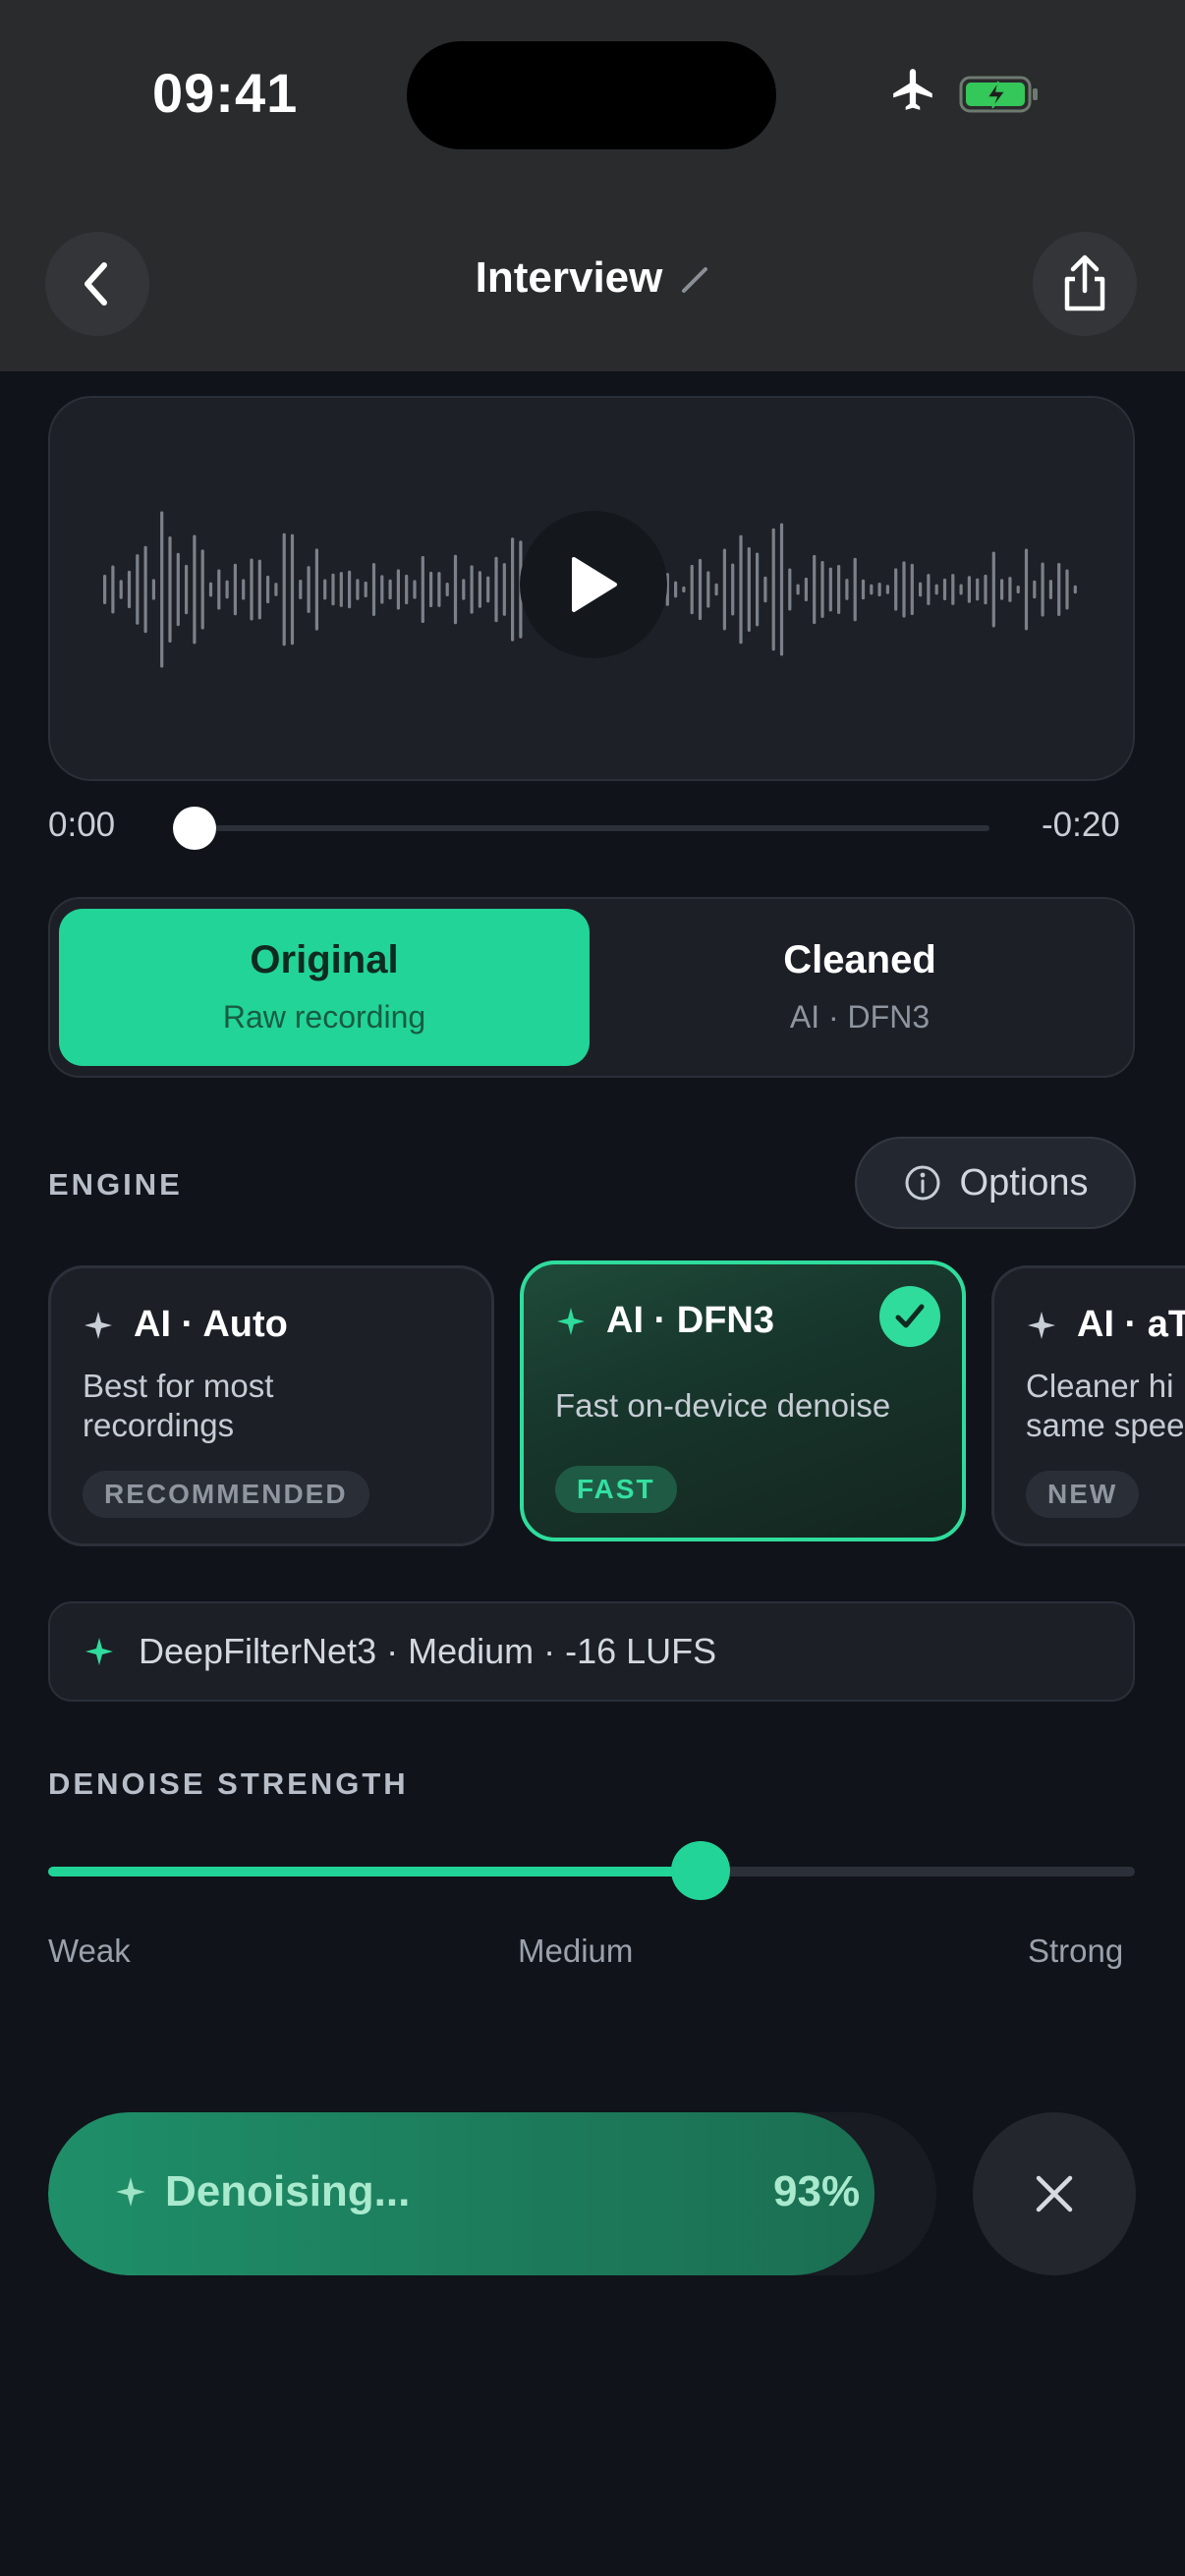  I want to click on close-icon, so click(1054, 2193).